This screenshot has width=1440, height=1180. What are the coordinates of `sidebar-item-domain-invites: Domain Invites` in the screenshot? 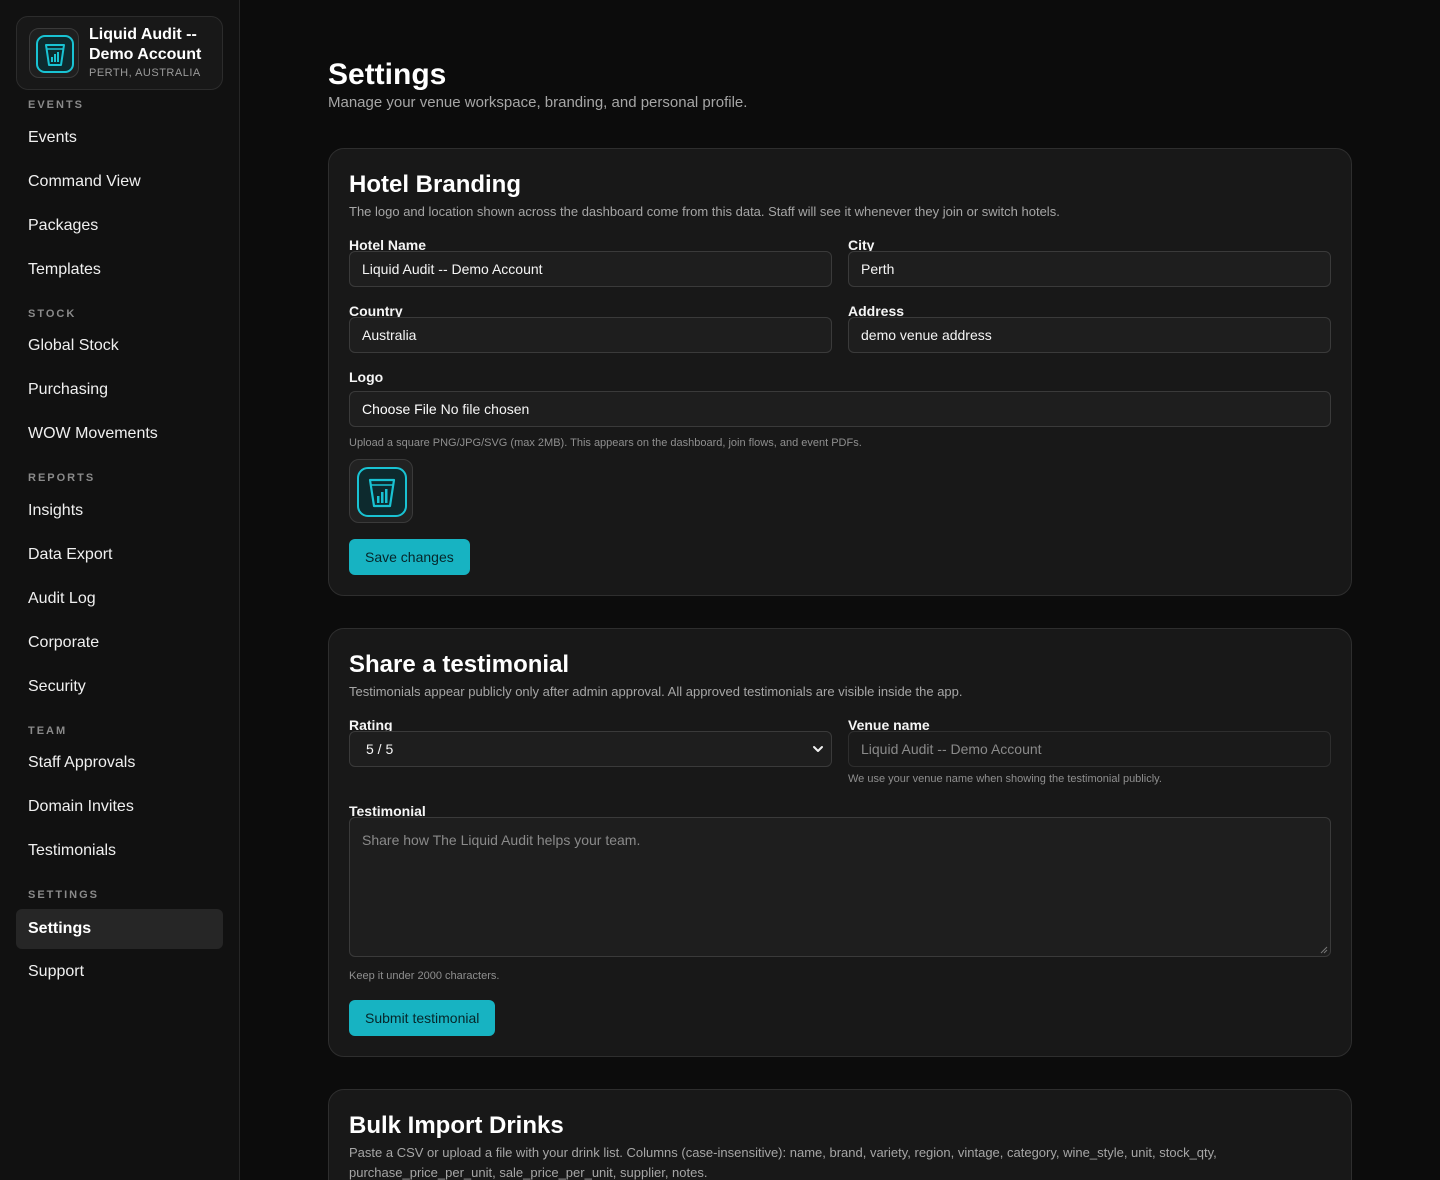 It's located at (119, 807).